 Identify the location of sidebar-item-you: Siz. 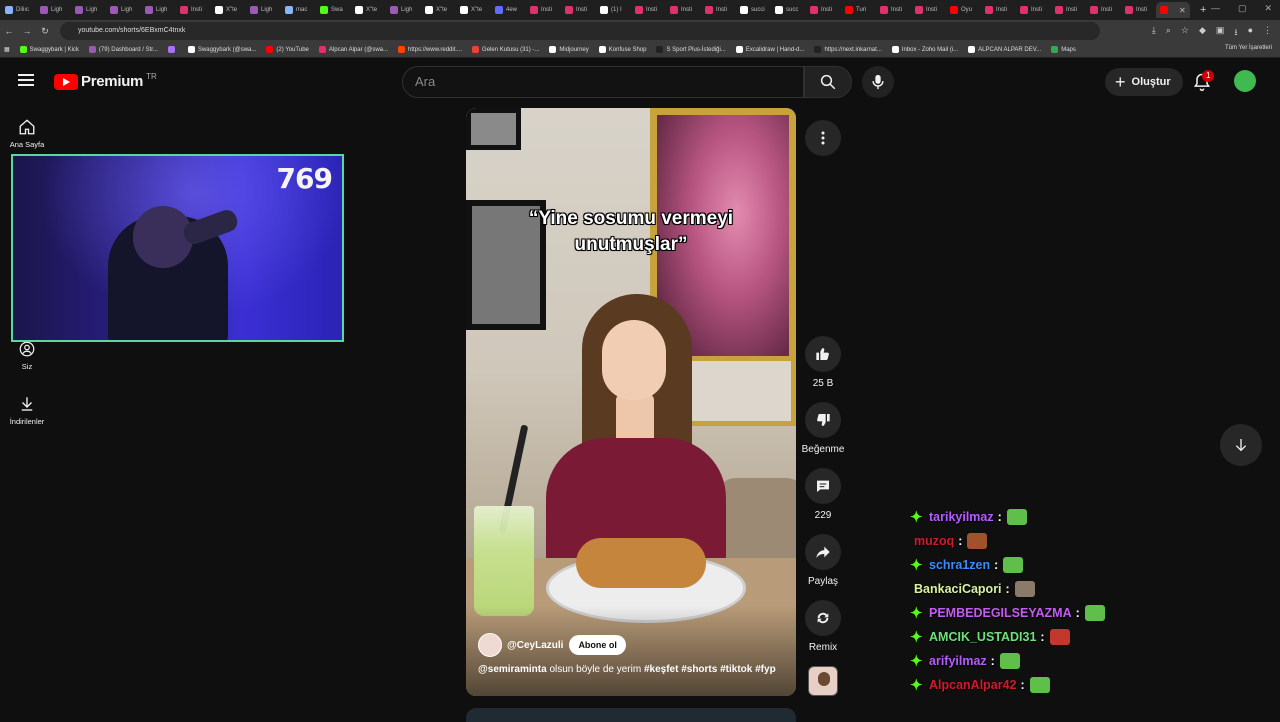
(27, 355).